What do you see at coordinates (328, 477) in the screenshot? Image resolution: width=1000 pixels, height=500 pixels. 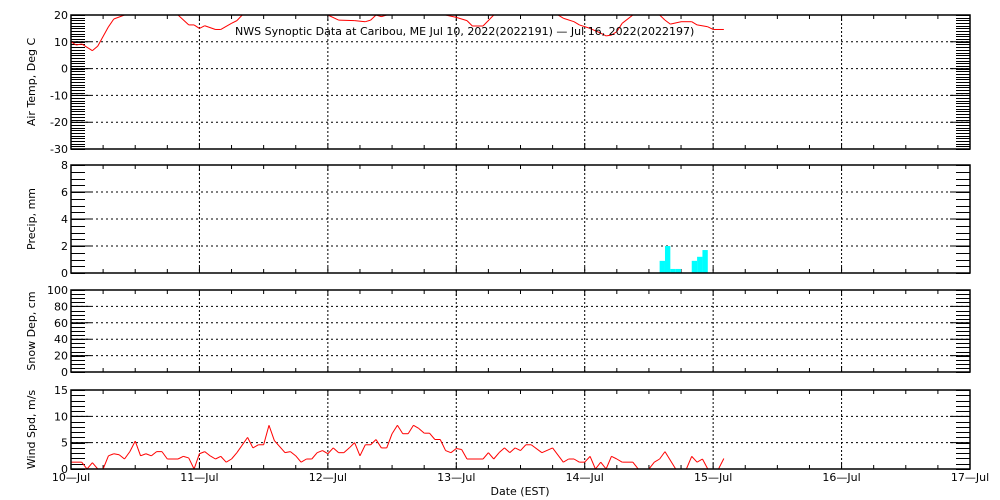 I see `x-tick-label: 12—Jul` at bounding box center [328, 477].